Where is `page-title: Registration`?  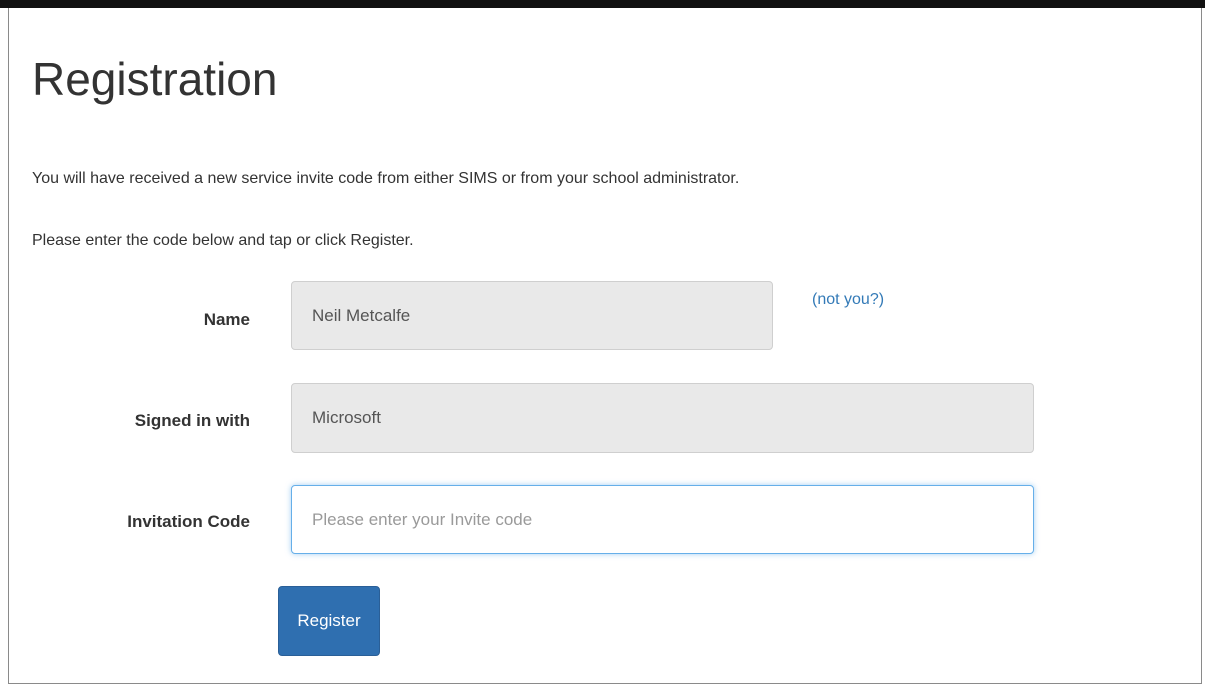 page-title: Registration is located at coordinates (155, 79).